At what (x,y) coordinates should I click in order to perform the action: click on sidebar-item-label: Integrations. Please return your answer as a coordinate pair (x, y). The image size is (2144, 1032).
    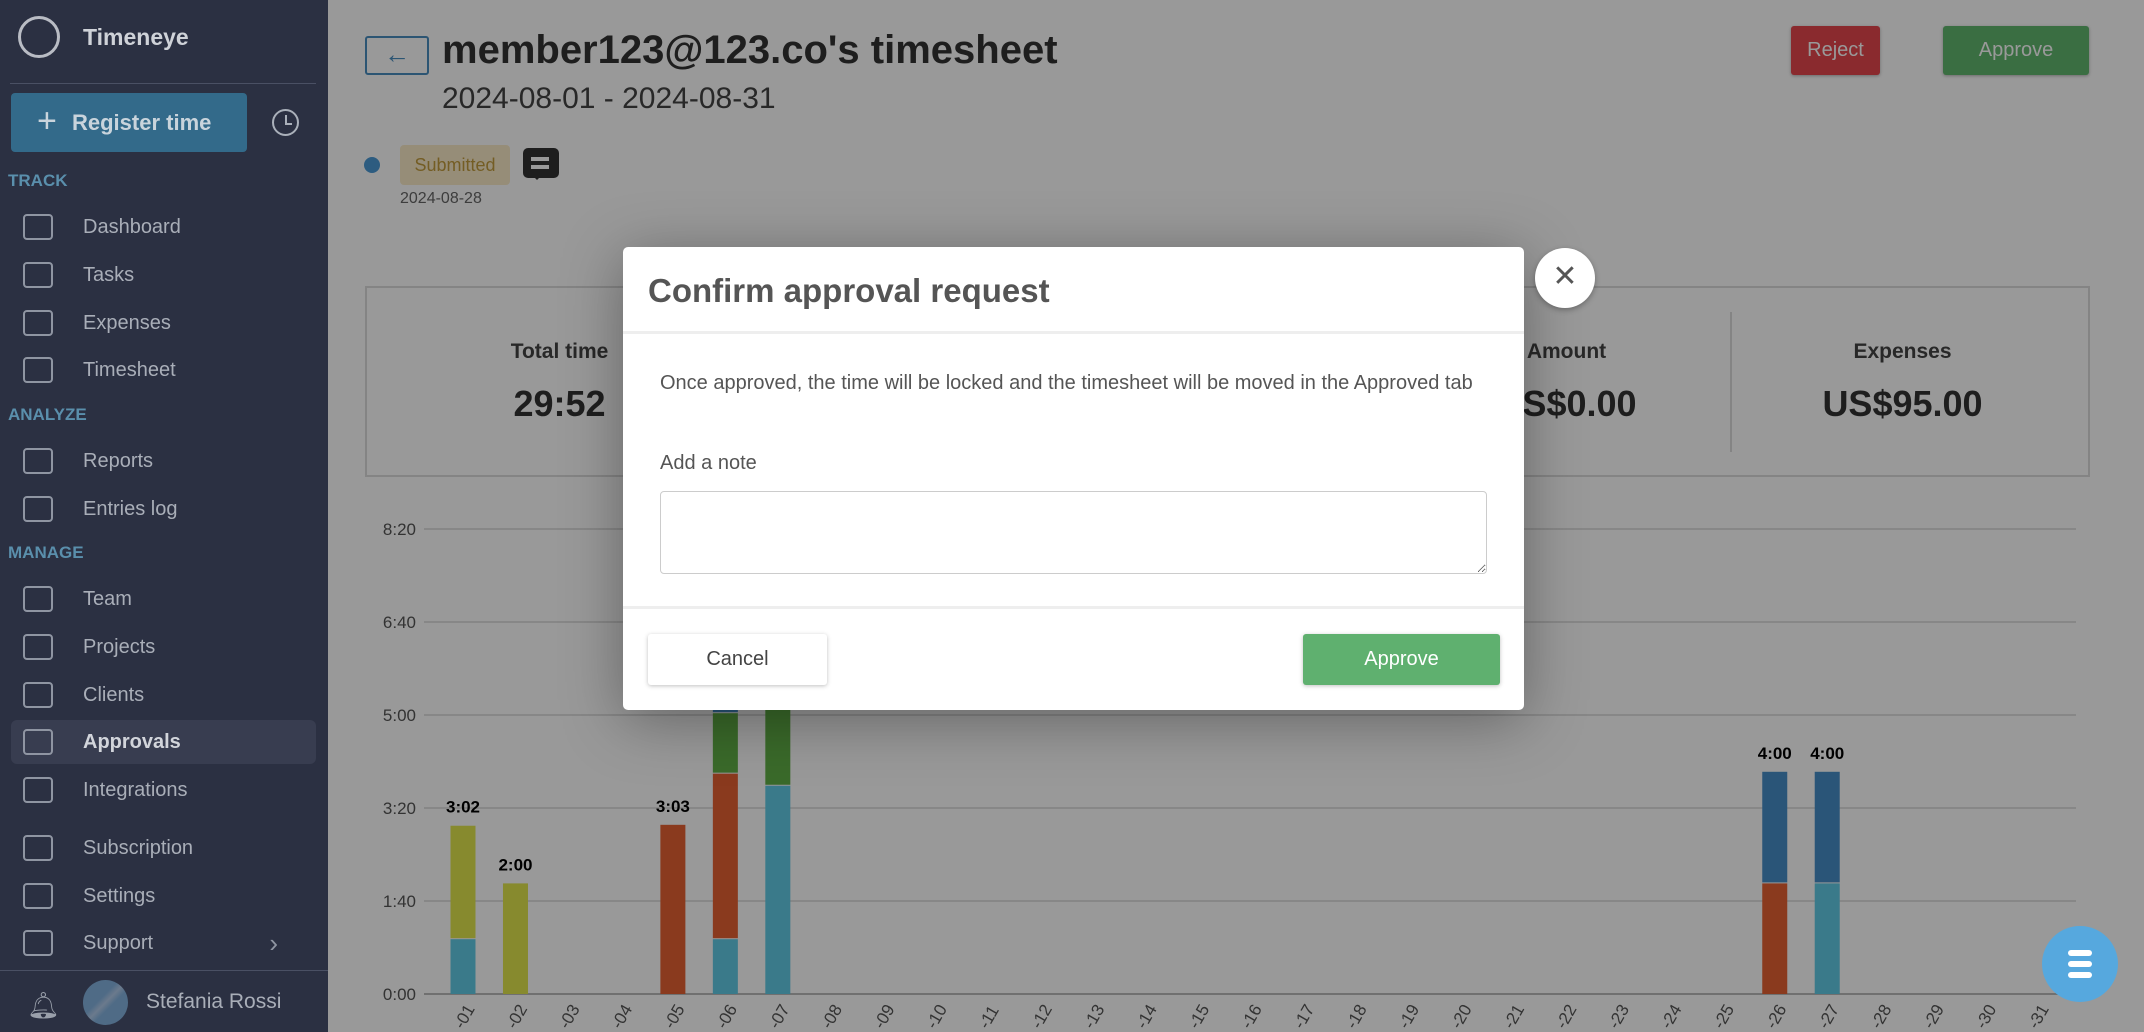
    Looking at the image, I should click on (135, 789).